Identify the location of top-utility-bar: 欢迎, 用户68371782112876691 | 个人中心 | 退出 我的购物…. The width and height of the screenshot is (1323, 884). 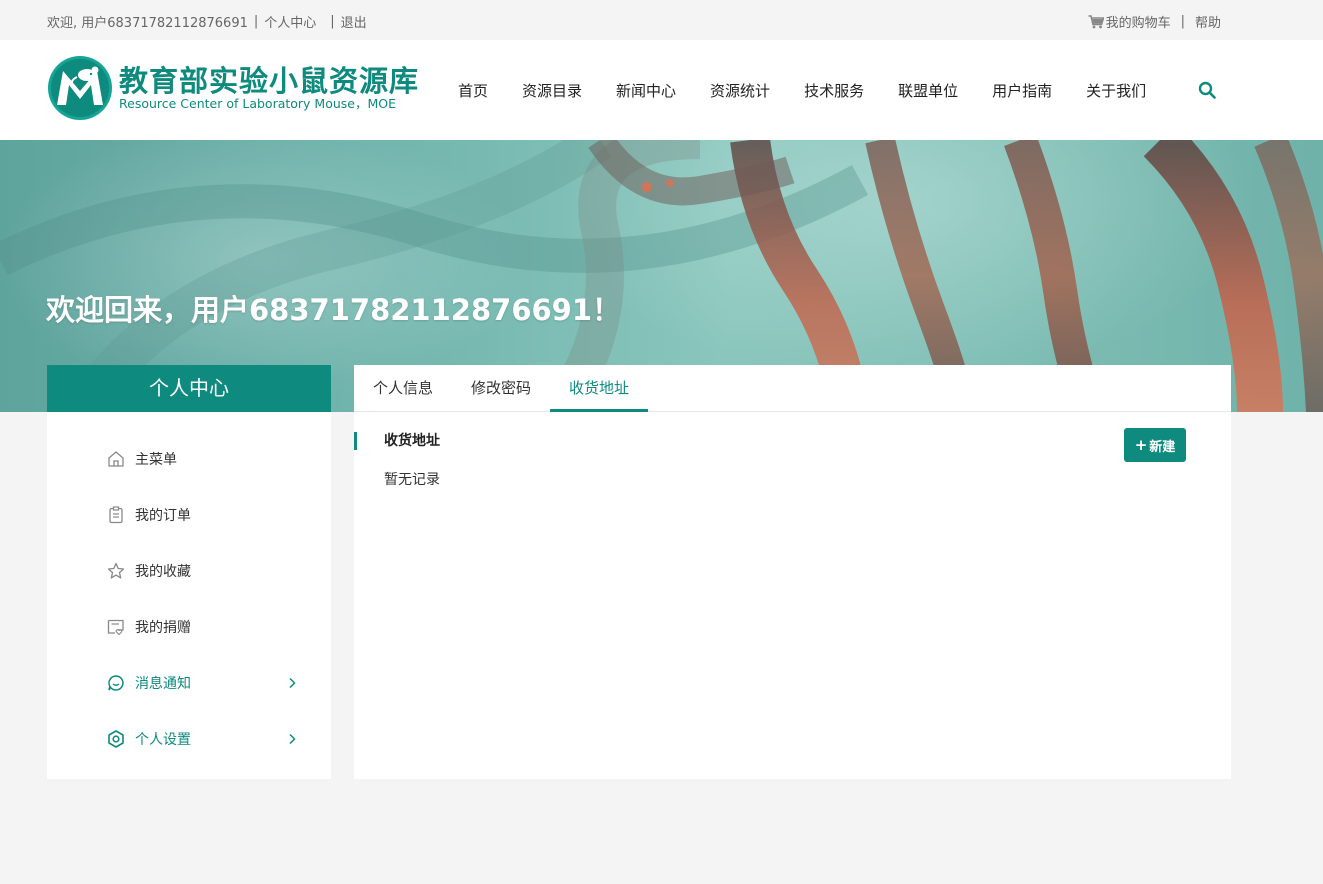
(661, 20).